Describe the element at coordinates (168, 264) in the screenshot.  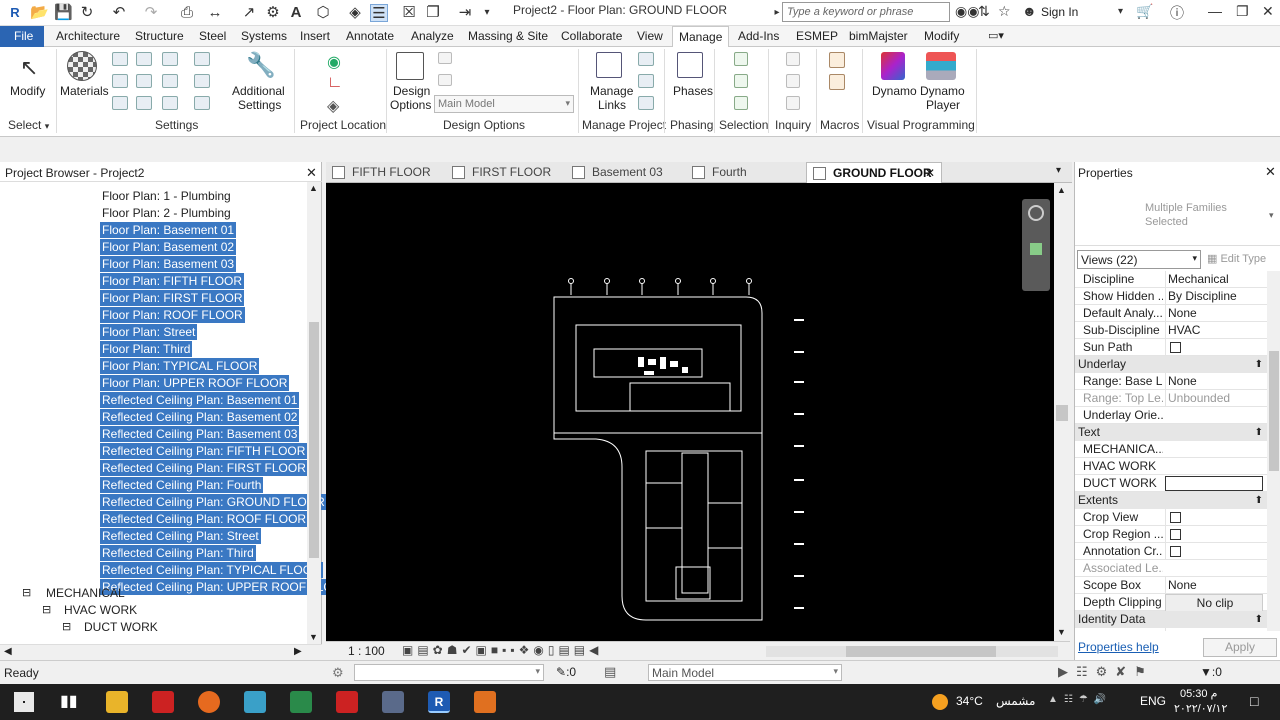
I see `tree-item-view: Floor Plan: Basement 03` at that location.